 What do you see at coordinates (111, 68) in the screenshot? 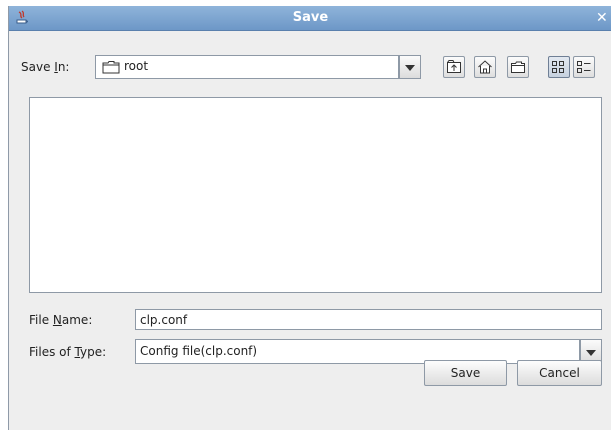
I see `folder-icon` at bounding box center [111, 68].